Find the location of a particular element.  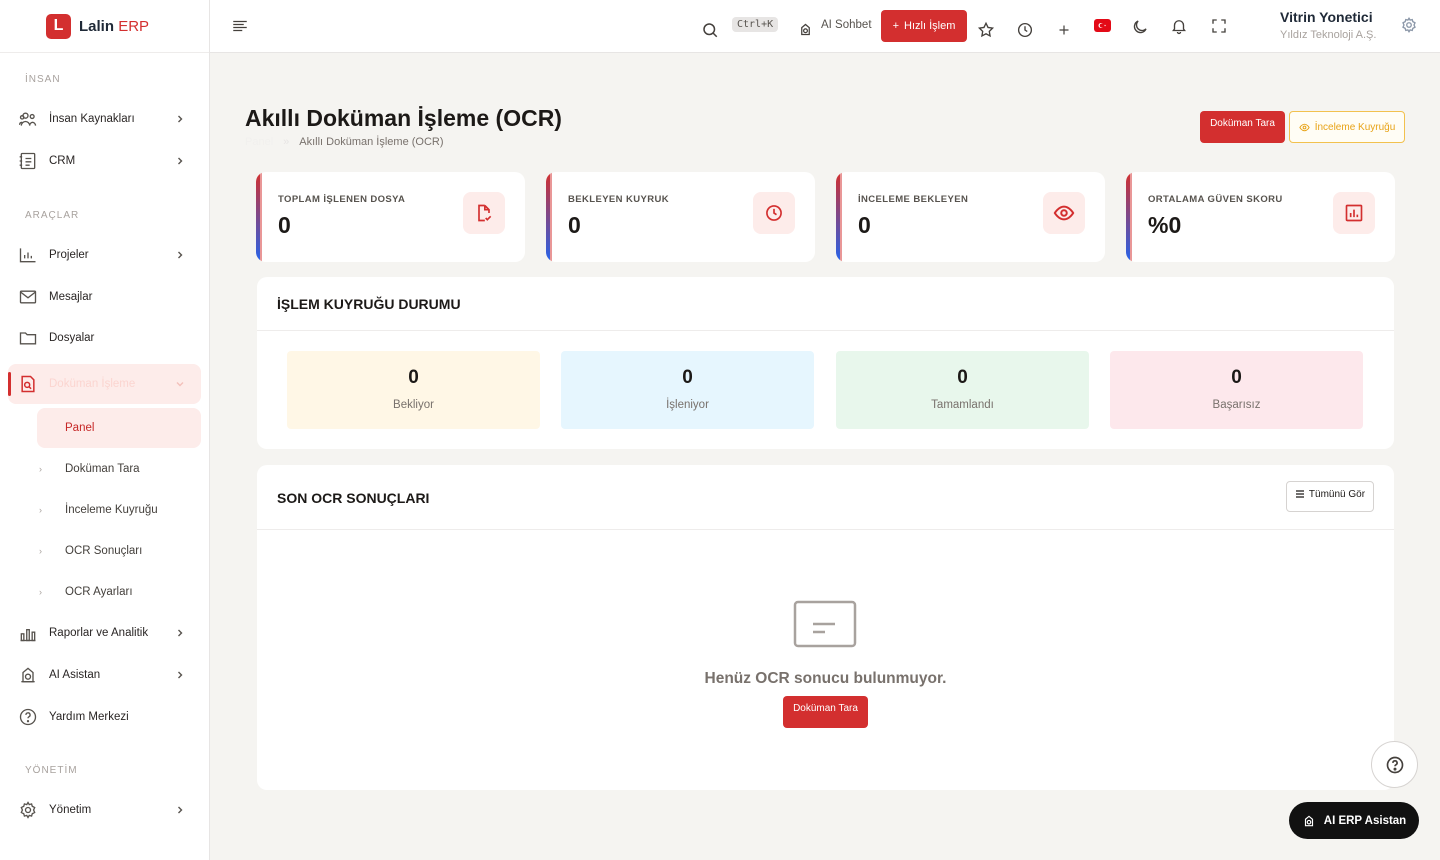

chart-icon is located at coordinates (1354, 213).